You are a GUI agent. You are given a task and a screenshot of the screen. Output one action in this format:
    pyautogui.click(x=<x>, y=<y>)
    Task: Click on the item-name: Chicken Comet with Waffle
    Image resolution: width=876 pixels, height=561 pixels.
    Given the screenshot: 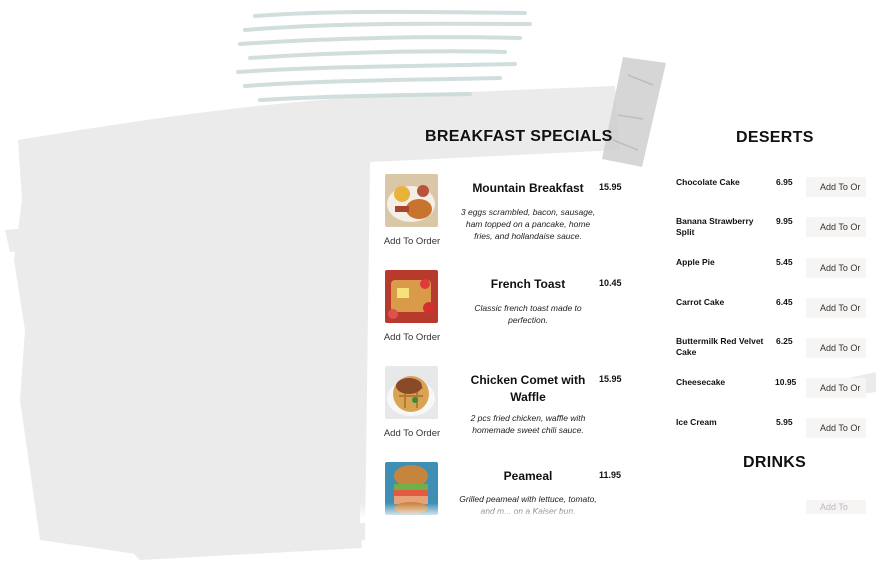 What is the action you would take?
    pyautogui.click(x=528, y=388)
    